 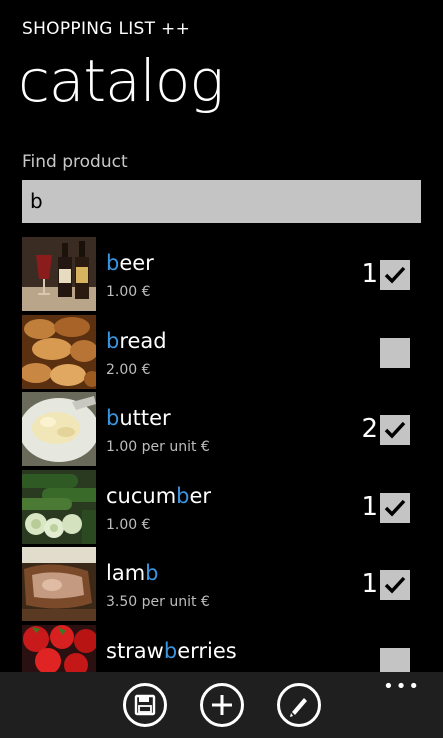 I want to click on save-button, so click(x=145, y=705).